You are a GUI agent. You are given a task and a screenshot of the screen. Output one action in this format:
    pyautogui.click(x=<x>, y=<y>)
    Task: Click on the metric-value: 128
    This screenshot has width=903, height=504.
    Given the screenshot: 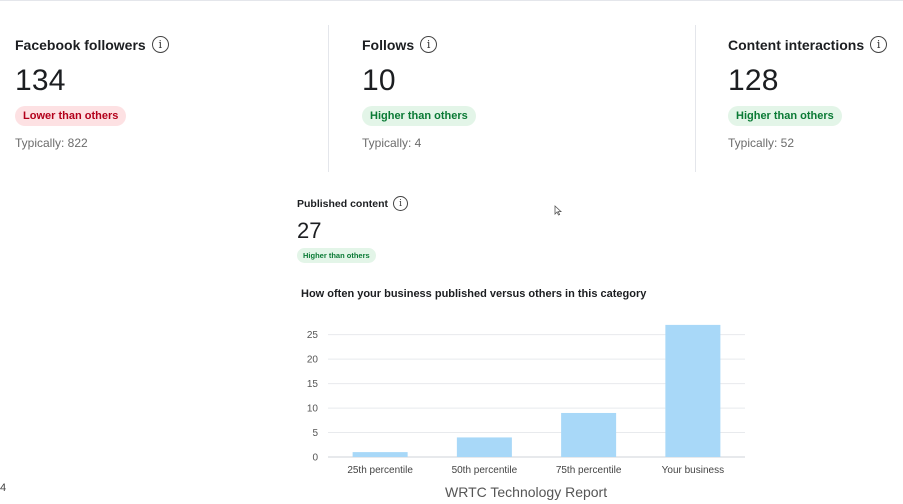 What is the action you would take?
    pyautogui.click(x=753, y=80)
    